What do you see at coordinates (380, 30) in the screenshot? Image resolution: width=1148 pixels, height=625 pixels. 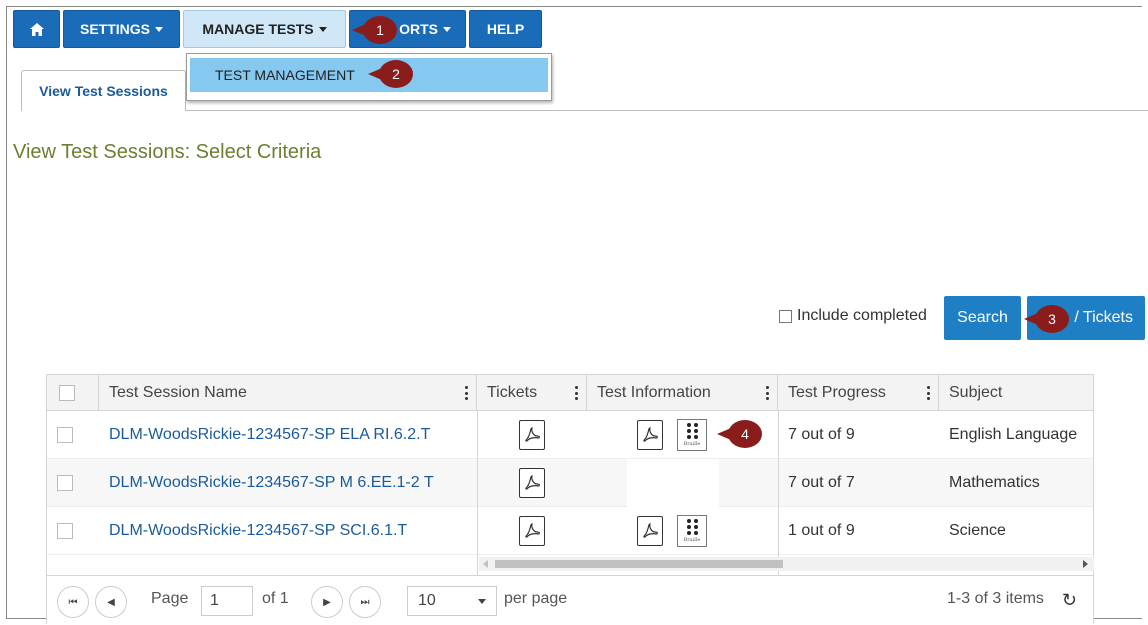 I see `callout-number: 1` at bounding box center [380, 30].